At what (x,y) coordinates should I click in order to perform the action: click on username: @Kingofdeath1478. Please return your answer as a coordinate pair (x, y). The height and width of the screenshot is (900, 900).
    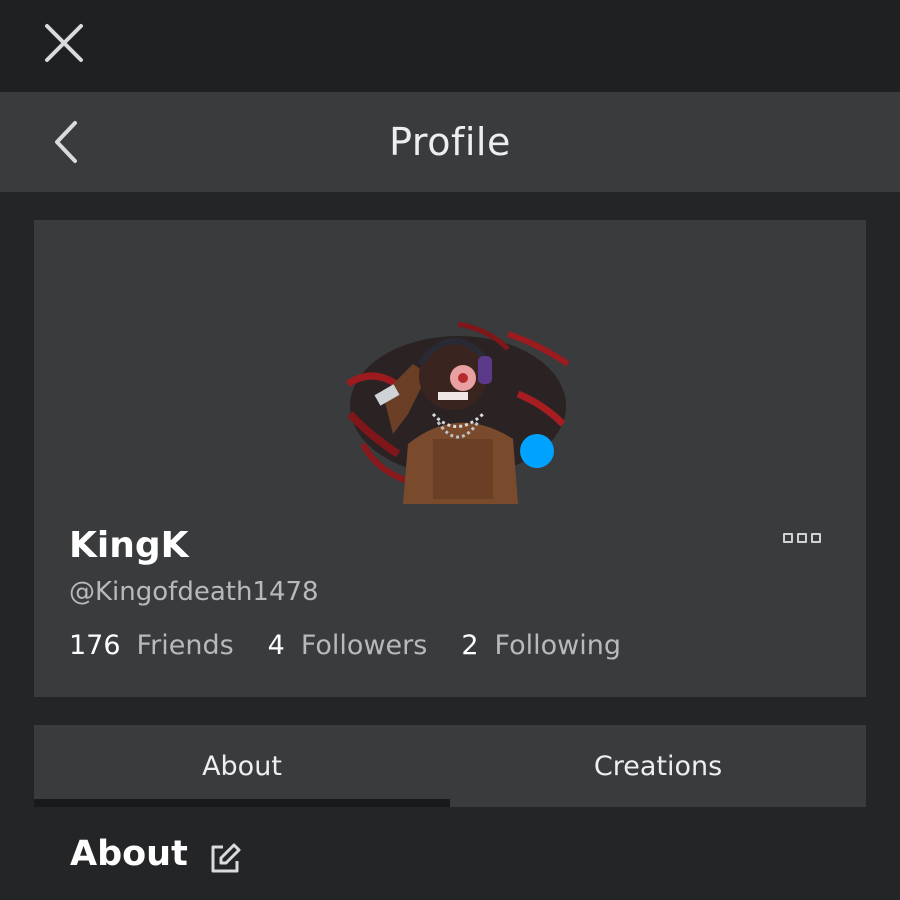
    Looking at the image, I should click on (194, 592).